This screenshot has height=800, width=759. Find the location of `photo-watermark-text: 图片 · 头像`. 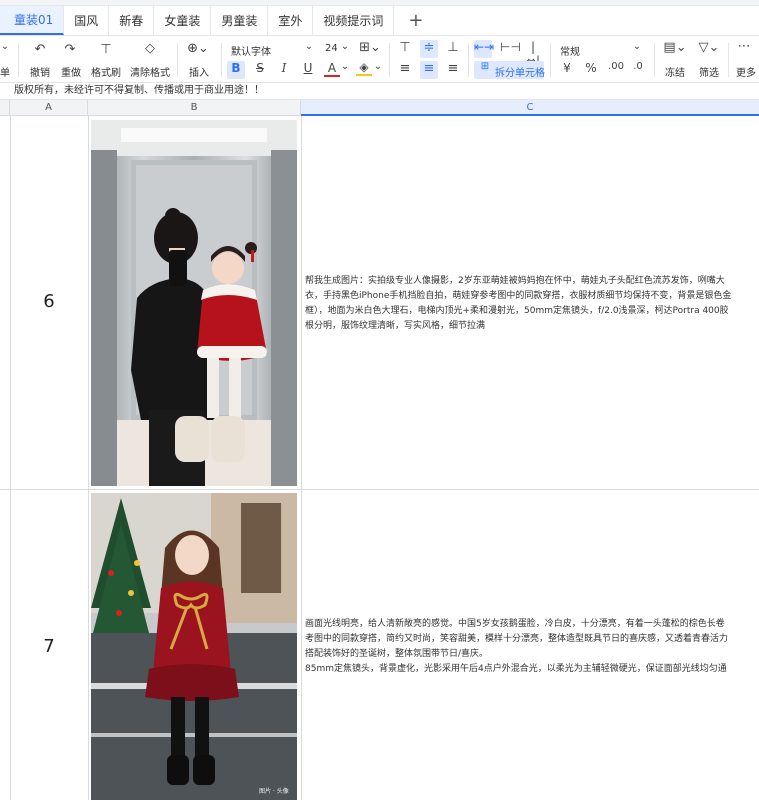

photo-watermark-text: 图片 · 头像 is located at coordinates (274, 791).